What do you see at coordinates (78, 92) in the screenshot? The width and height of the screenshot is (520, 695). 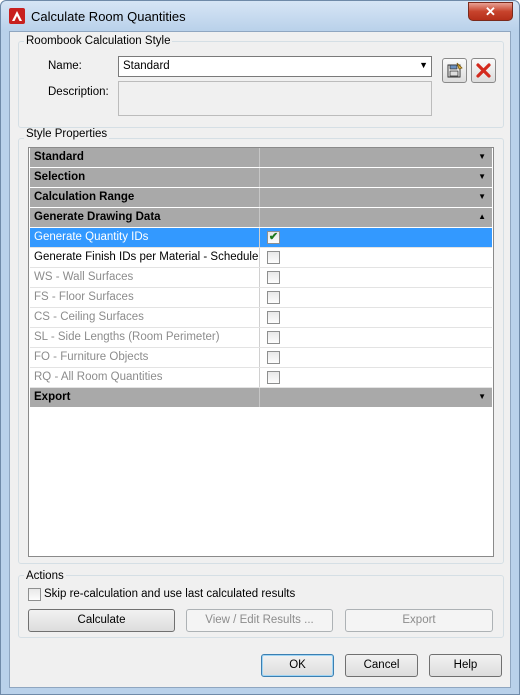 I see `description-label: Description:` at bounding box center [78, 92].